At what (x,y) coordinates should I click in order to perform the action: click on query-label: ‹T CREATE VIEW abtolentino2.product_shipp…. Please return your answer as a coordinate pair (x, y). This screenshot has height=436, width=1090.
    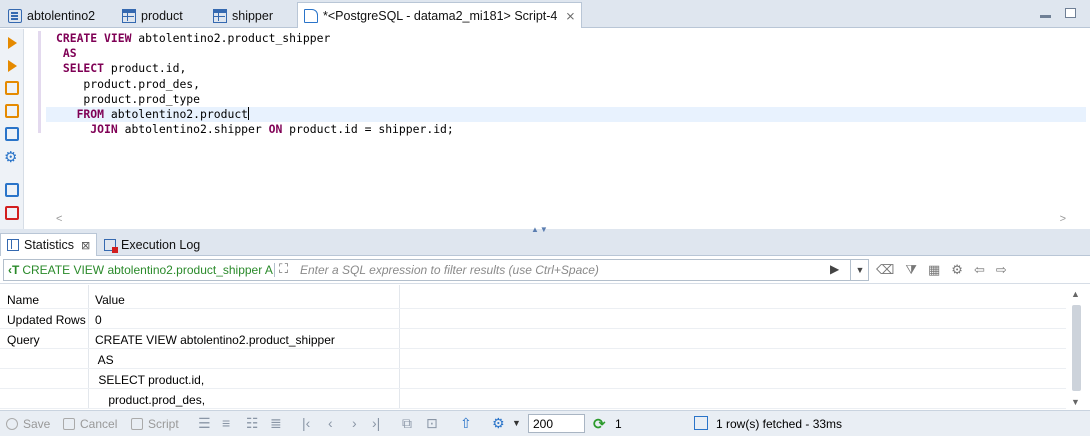
    Looking at the image, I should click on (140, 270).